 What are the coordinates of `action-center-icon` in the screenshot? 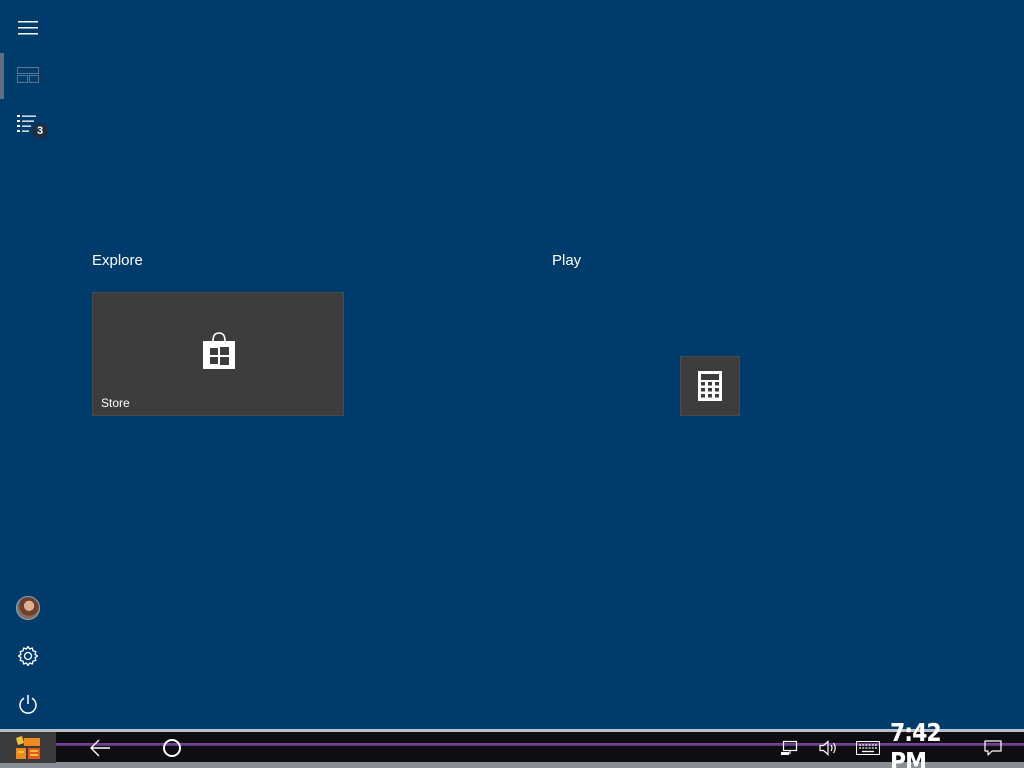 It's located at (993, 747).